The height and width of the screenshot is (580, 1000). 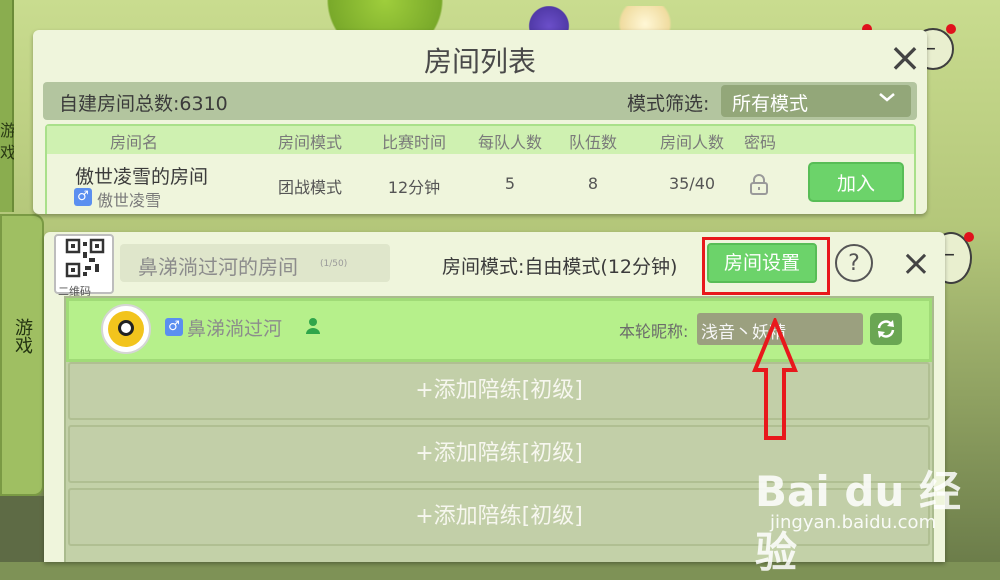 I want to click on avatar, so click(x=126, y=329).